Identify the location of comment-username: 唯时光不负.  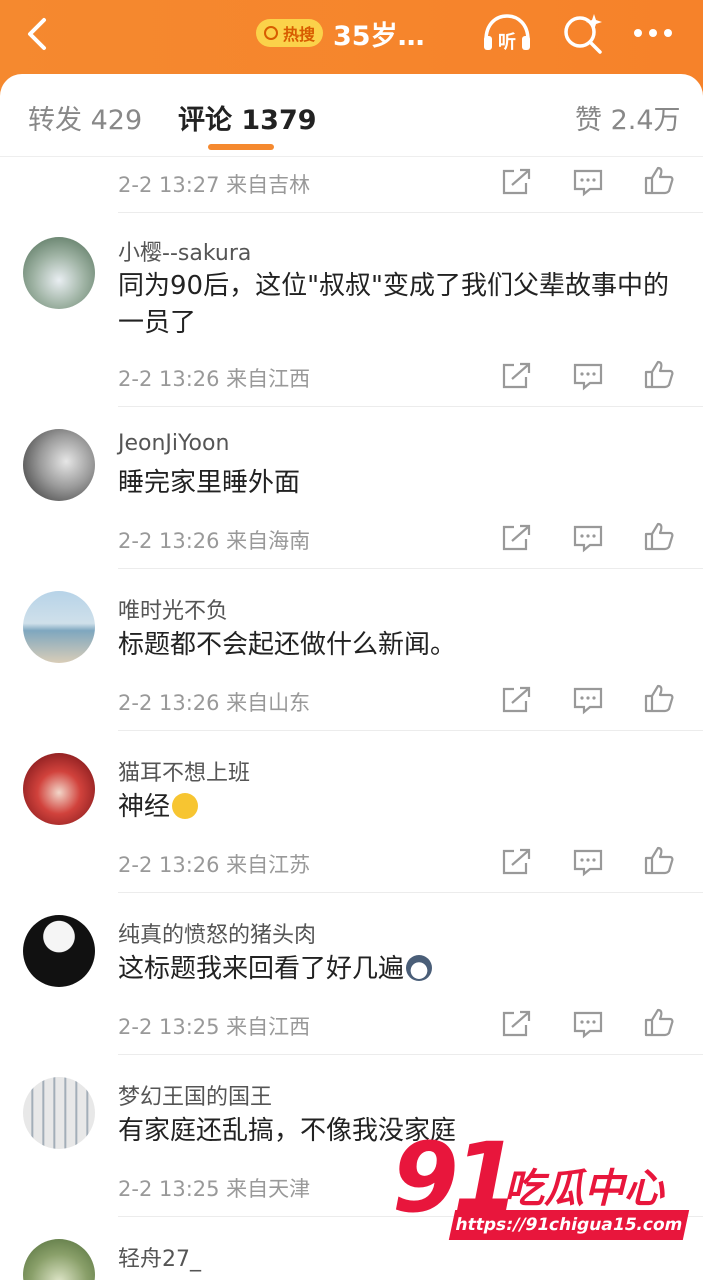
(173, 609).